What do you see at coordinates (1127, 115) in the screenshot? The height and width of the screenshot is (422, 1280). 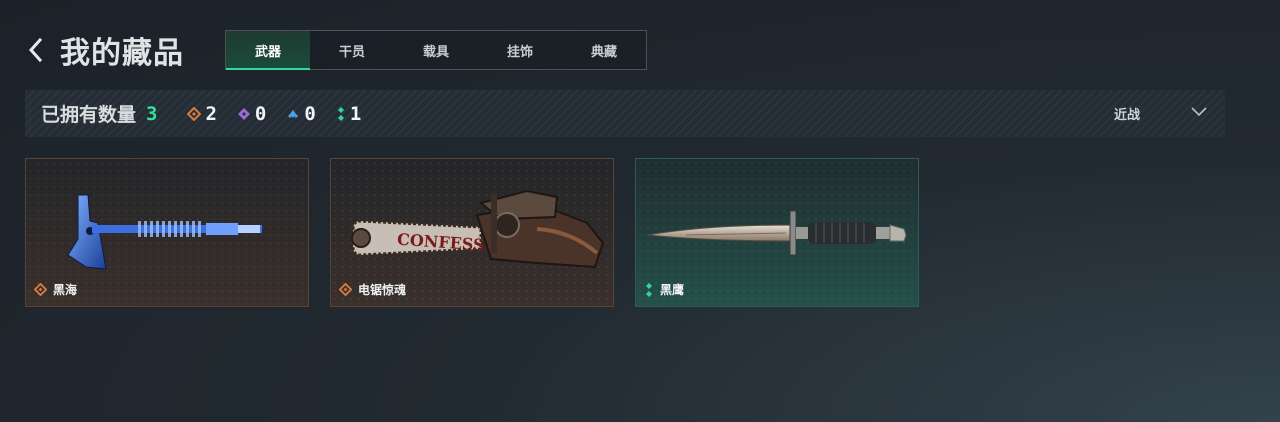 I see `filter-selected-label: 近战` at bounding box center [1127, 115].